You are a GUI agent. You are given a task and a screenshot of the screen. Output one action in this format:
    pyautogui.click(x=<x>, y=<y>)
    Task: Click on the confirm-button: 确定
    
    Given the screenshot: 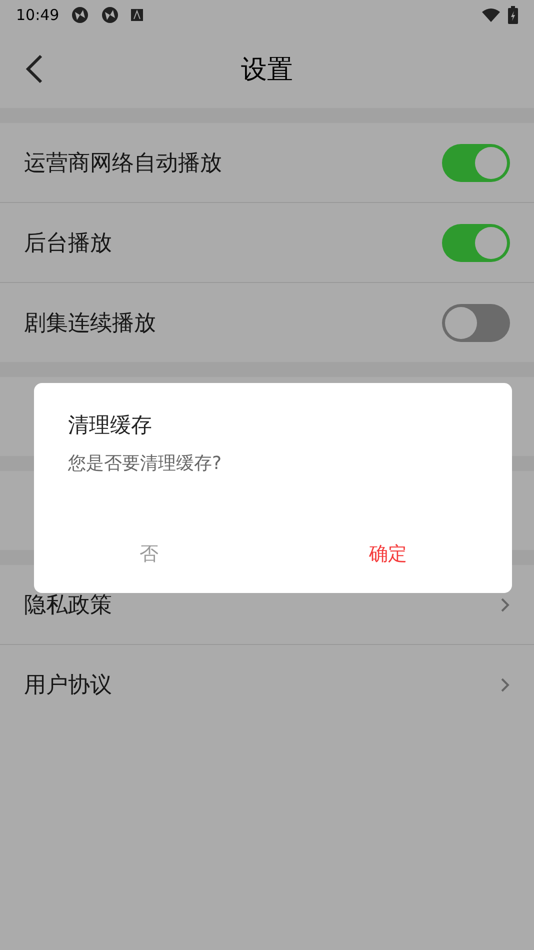 What is the action you would take?
    pyautogui.click(x=387, y=554)
    